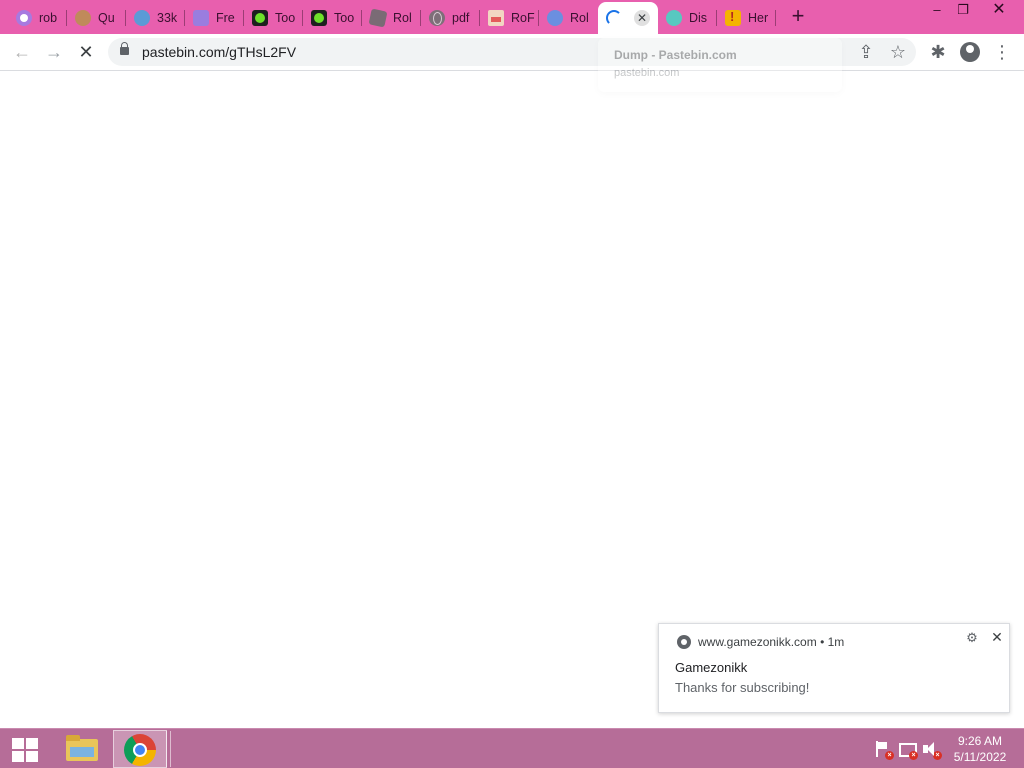  I want to click on clock-time: 9:26 AM, so click(980, 741).